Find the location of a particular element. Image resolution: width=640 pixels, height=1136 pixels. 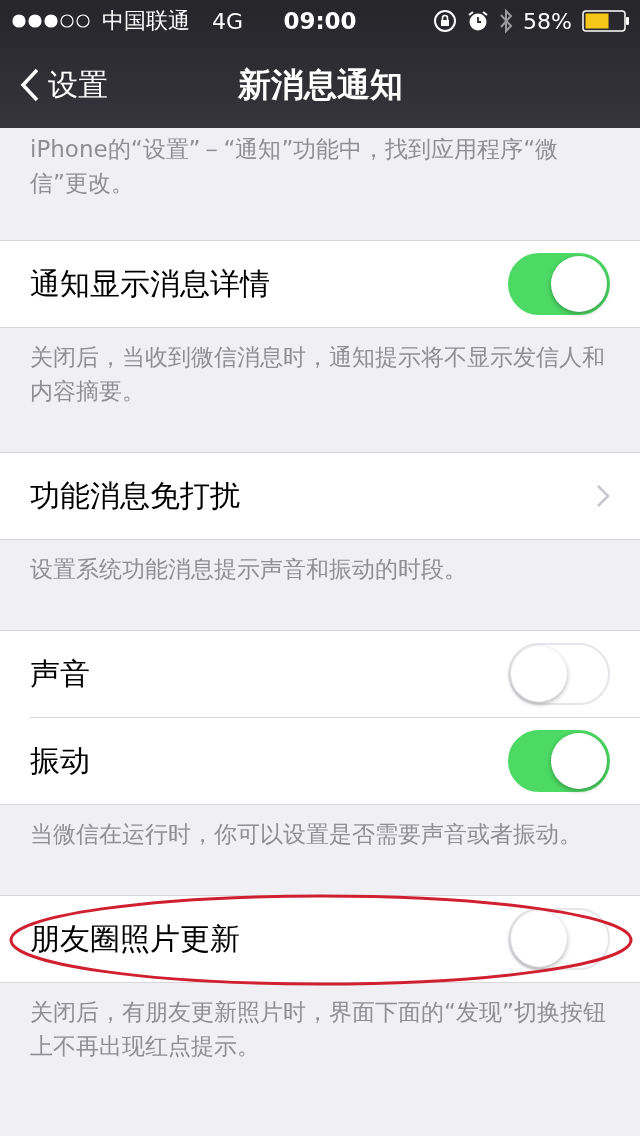

back-chevron-icon is located at coordinates (30, 85).